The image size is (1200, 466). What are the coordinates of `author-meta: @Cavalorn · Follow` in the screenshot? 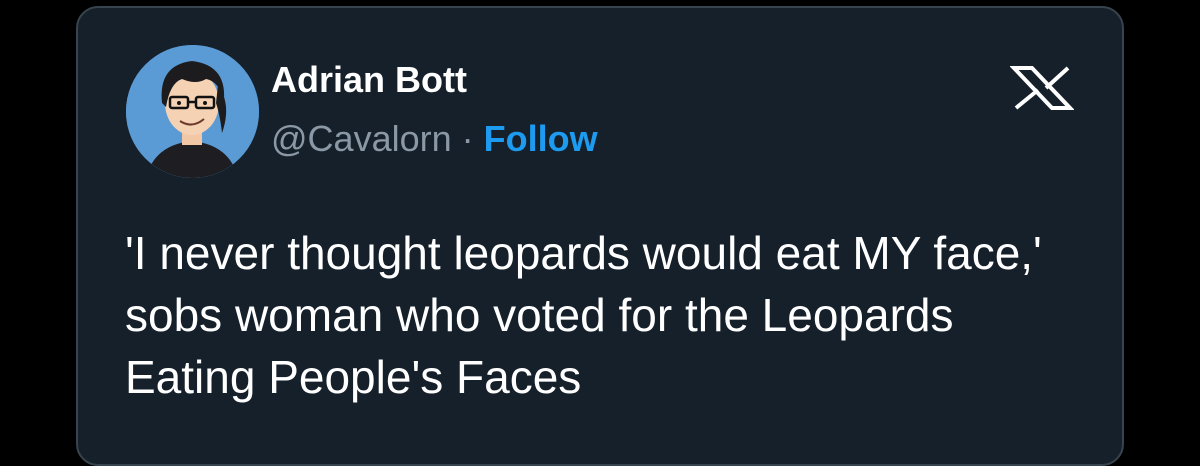 It's located at (434, 139).